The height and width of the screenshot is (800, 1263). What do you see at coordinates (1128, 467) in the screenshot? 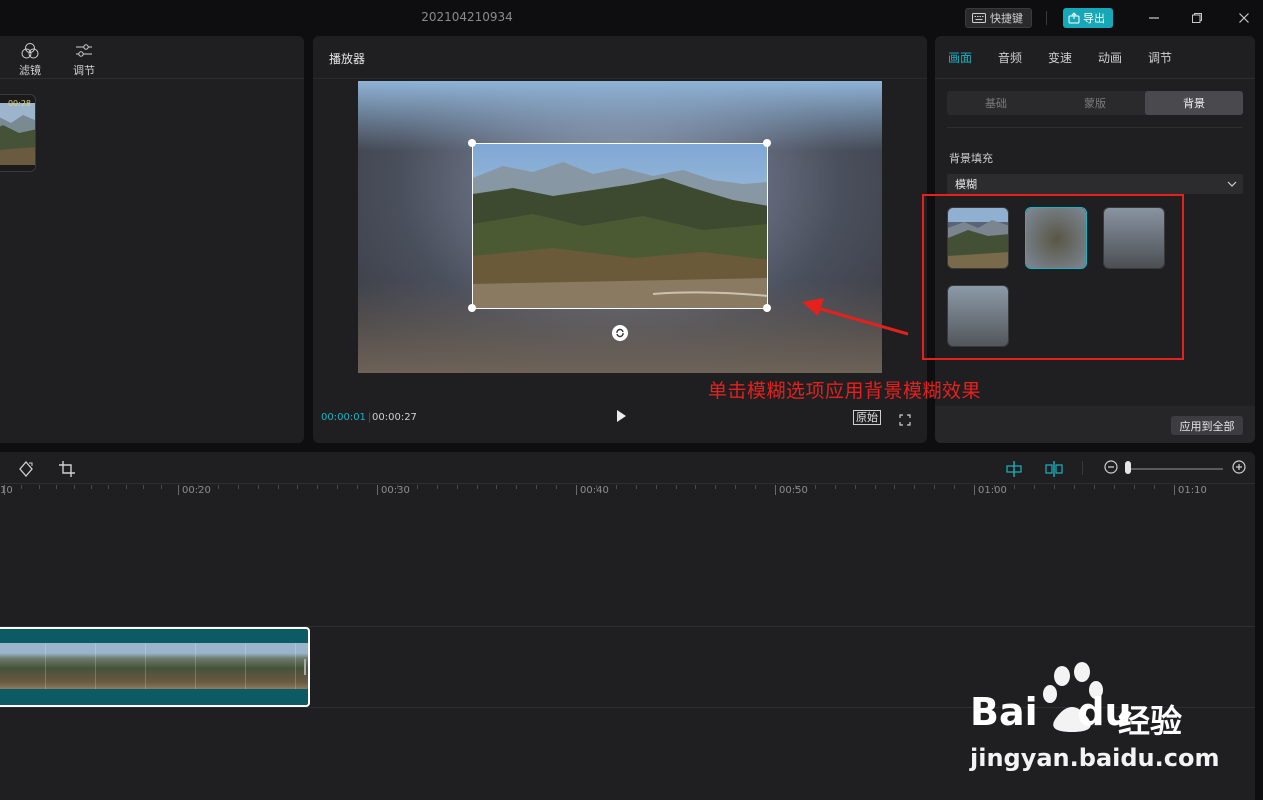
I see `zoom-slider-knob` at bounding box center [1128, 467].